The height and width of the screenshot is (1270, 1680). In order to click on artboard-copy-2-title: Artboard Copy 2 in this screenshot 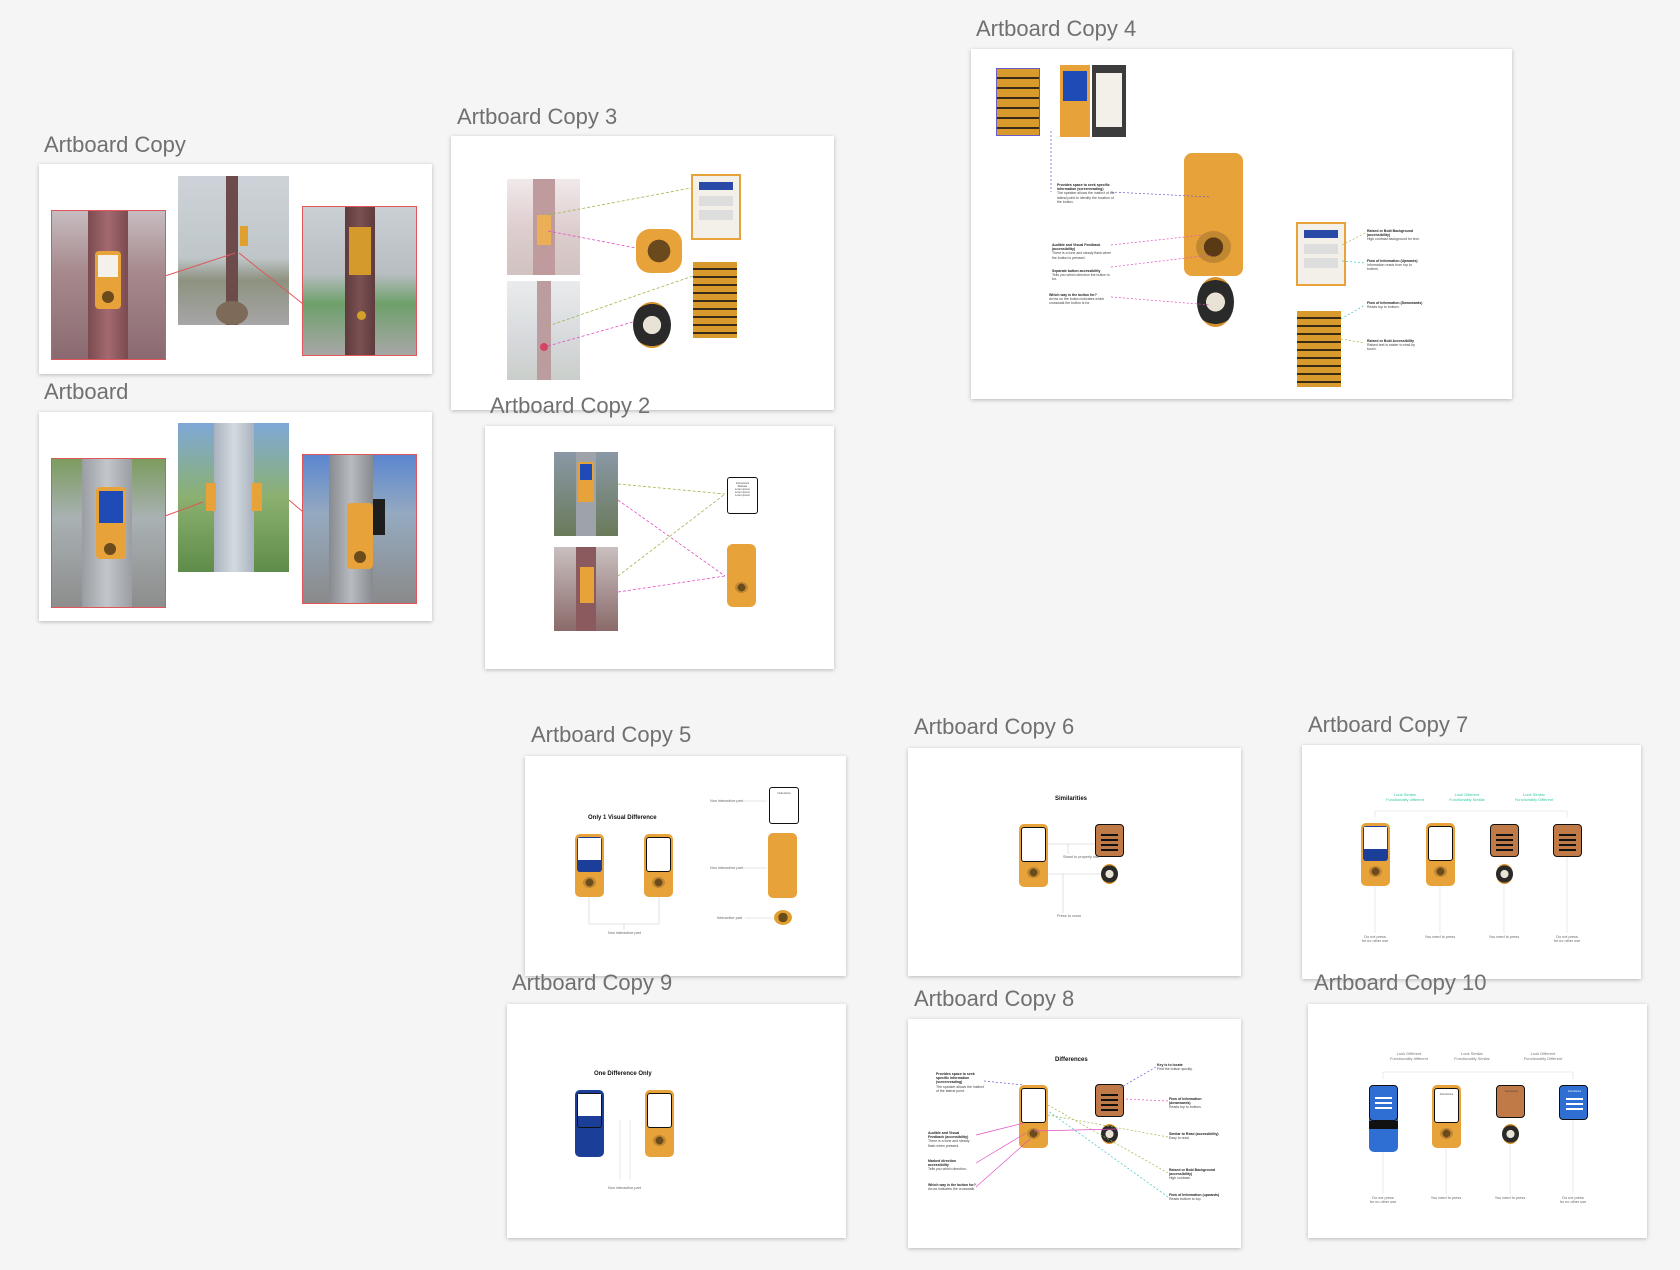, I will do `click(570, 406)`.